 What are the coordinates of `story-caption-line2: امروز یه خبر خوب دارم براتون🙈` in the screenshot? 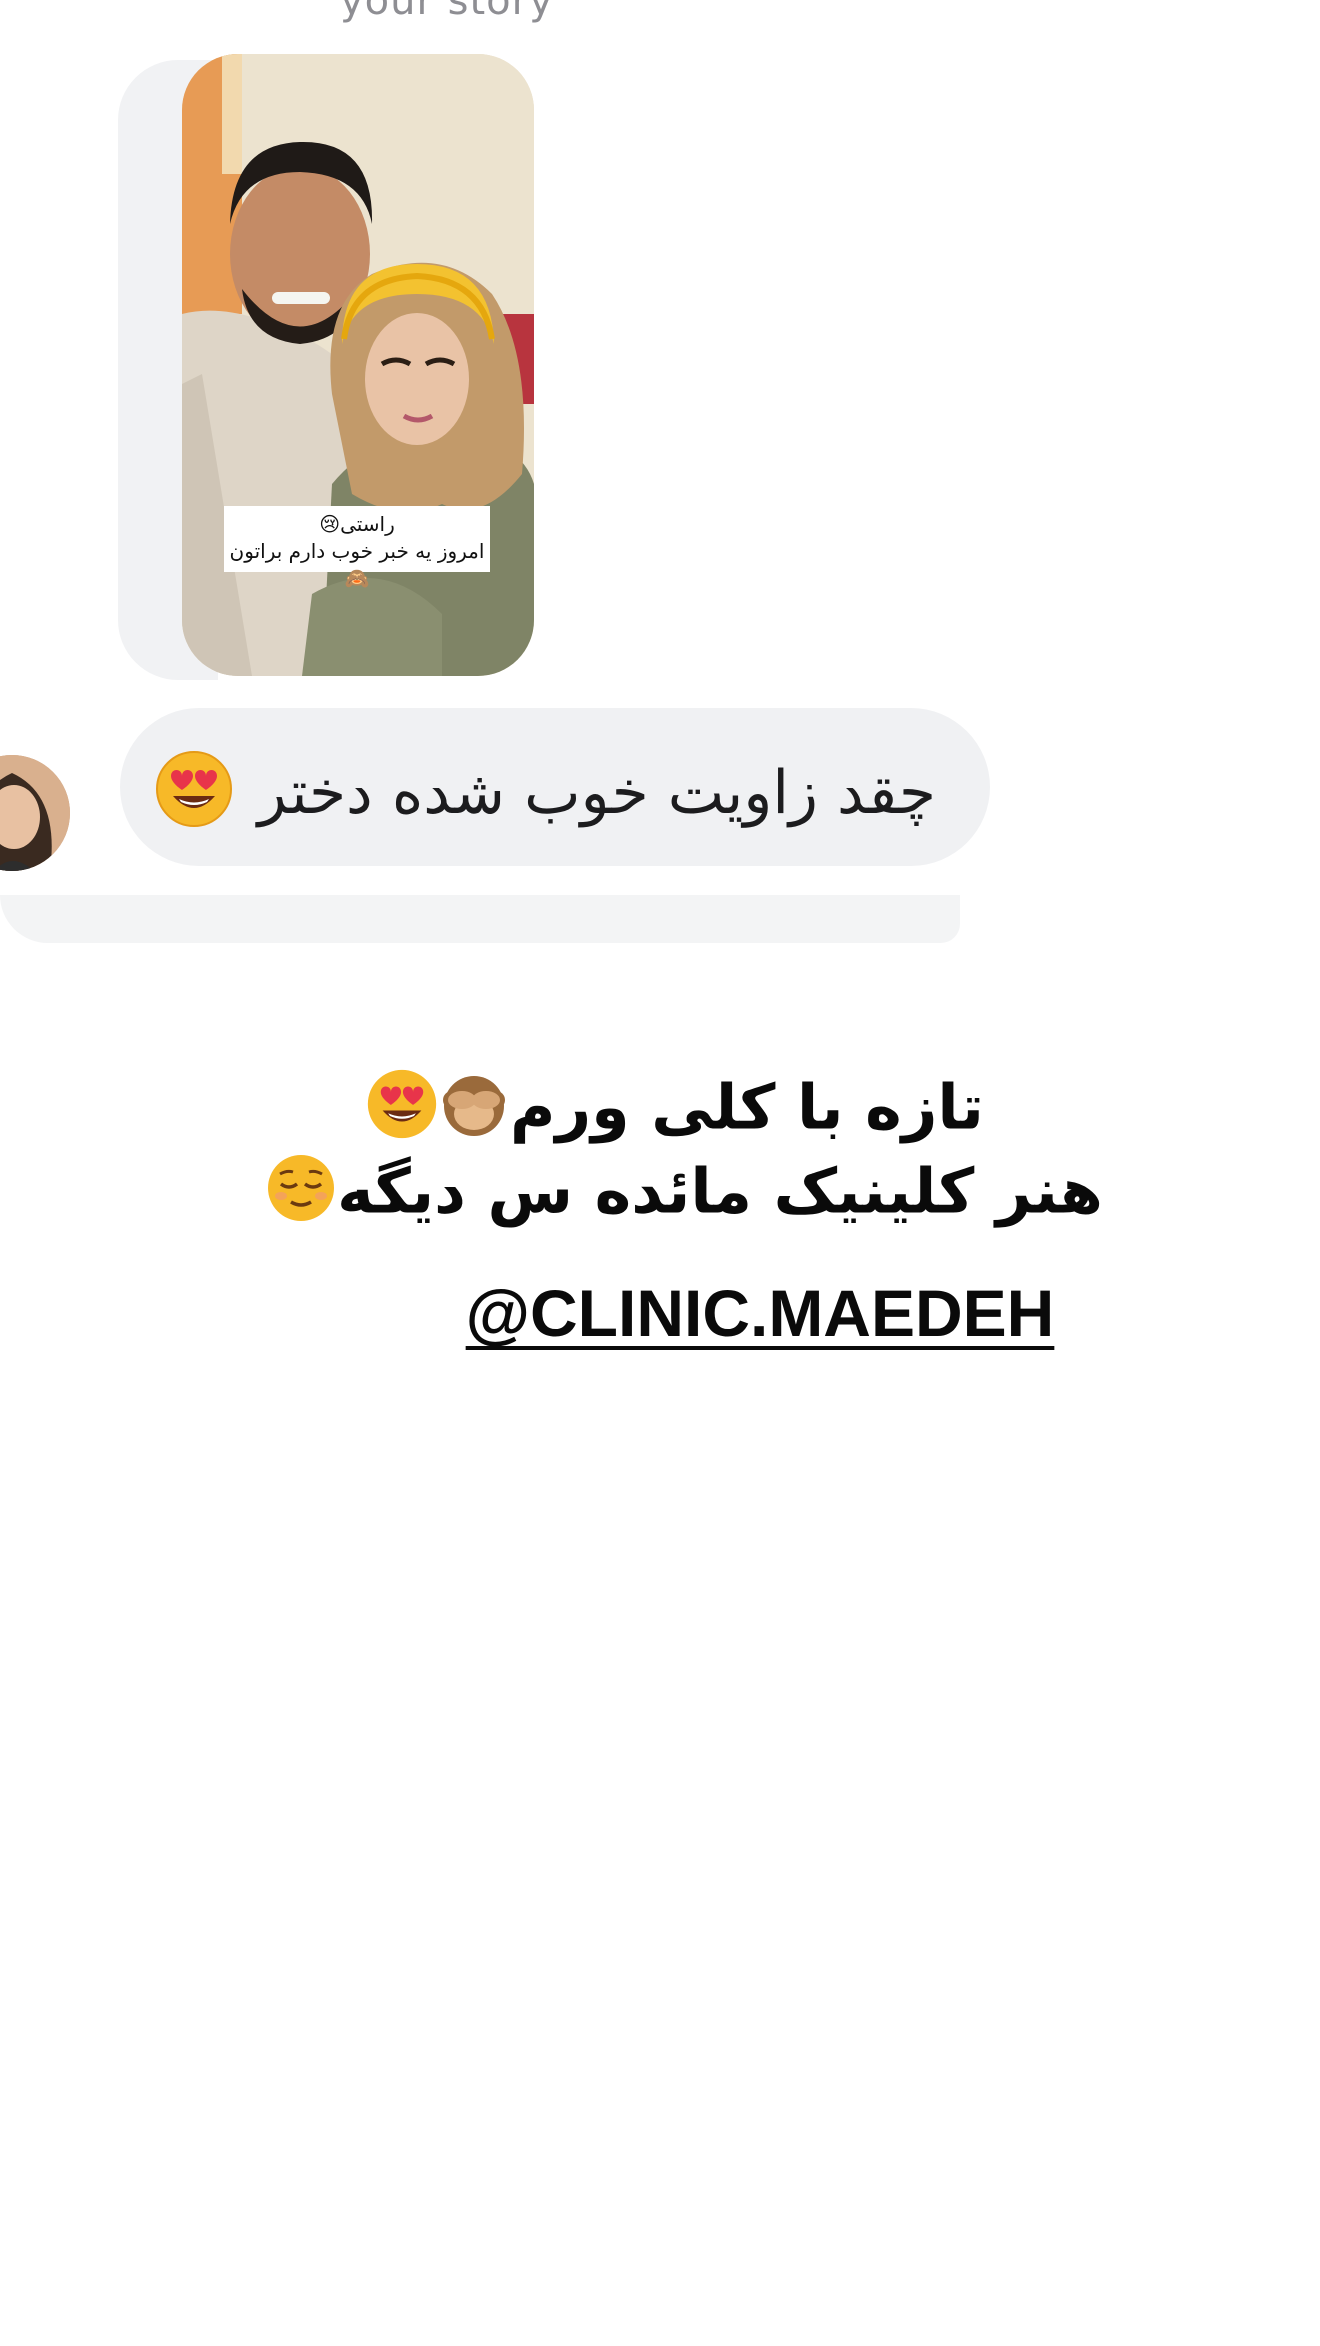 It's located at (357, 564).